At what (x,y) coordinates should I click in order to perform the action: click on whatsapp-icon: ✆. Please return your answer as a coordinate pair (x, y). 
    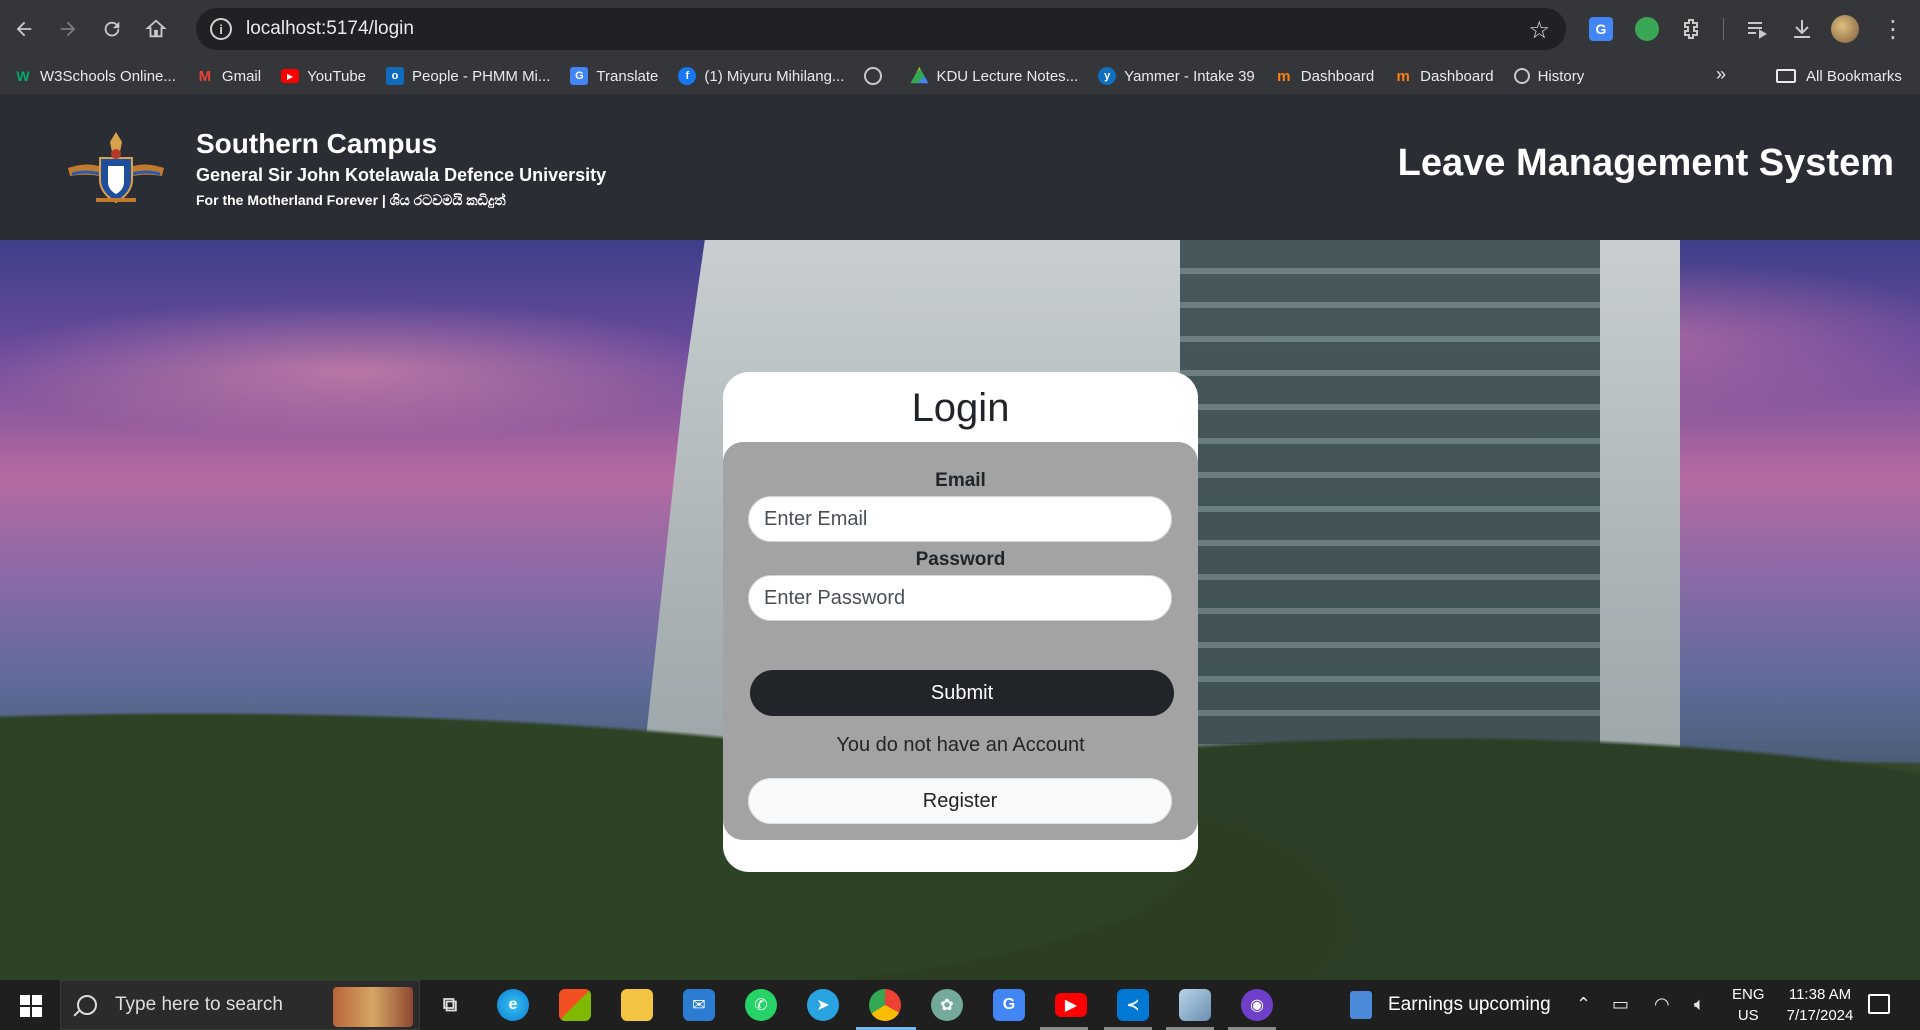
    Looking at the image, I should click on (761, 1005).